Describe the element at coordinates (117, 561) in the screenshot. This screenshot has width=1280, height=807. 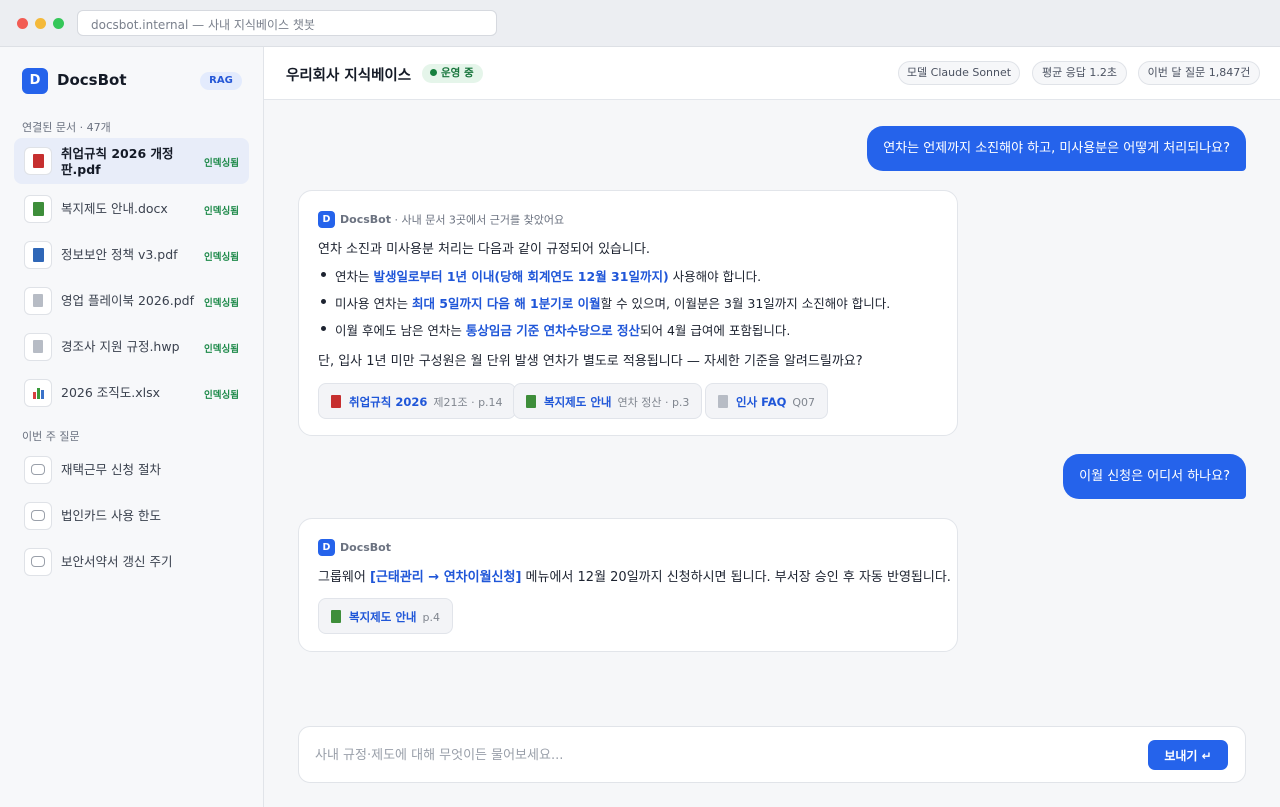
I see `question-label: 보안서약서 갱신 주기` at that location.